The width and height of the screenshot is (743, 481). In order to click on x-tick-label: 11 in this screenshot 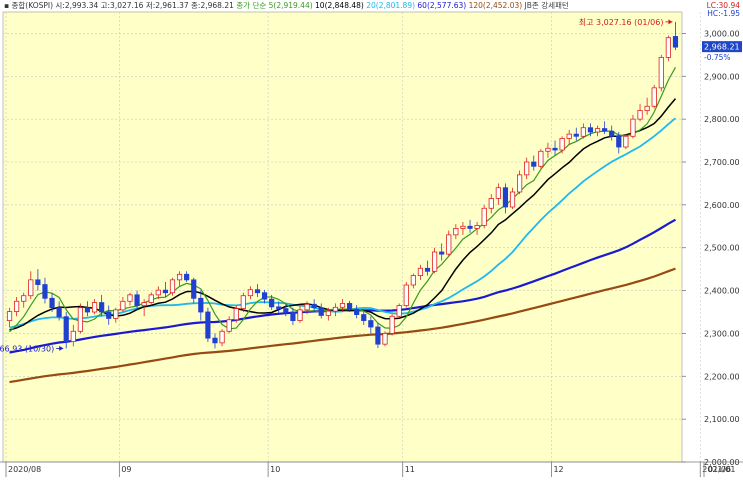, I will do `click(410, 469)`.